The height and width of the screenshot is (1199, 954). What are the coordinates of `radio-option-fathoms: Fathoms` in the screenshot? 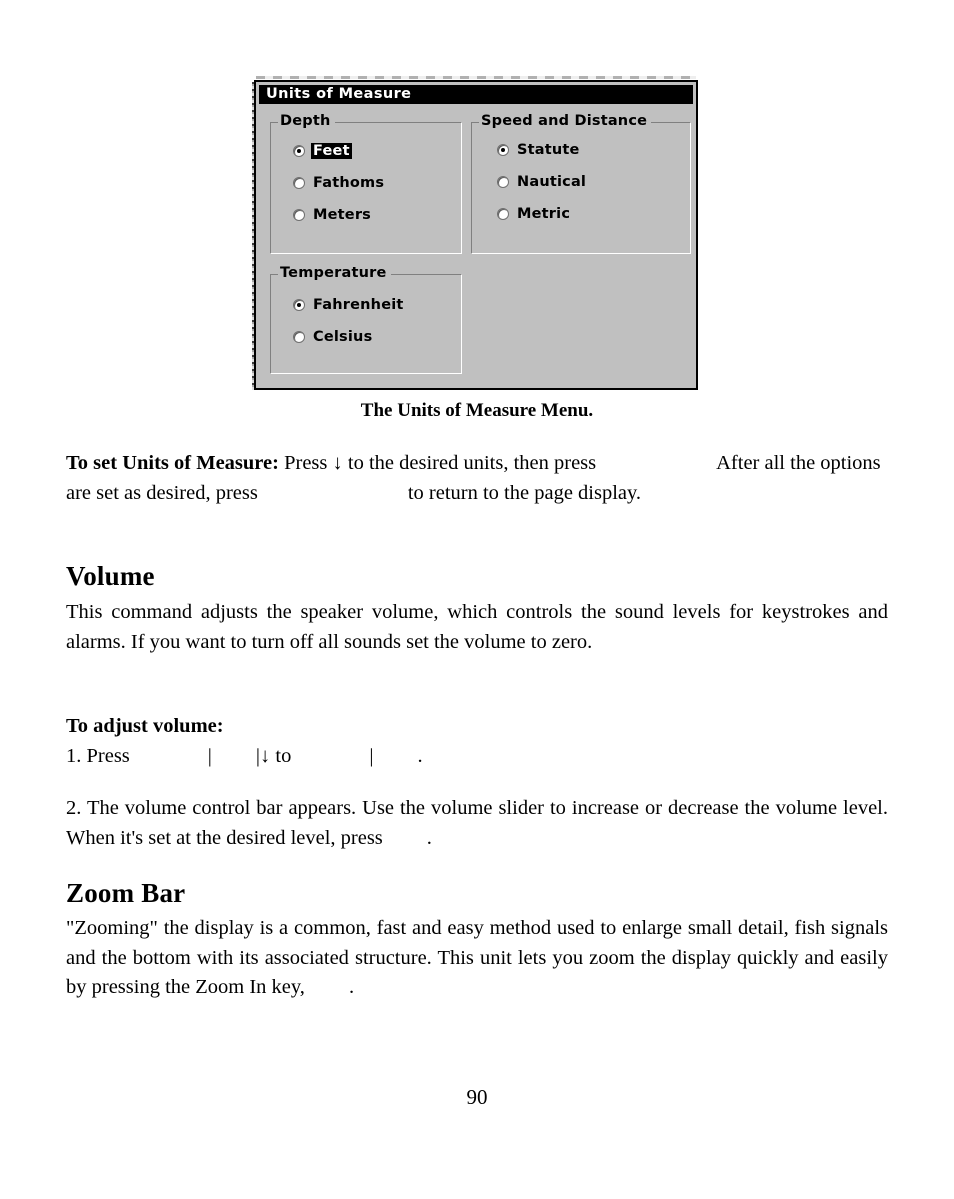 It's located at (339, 182).